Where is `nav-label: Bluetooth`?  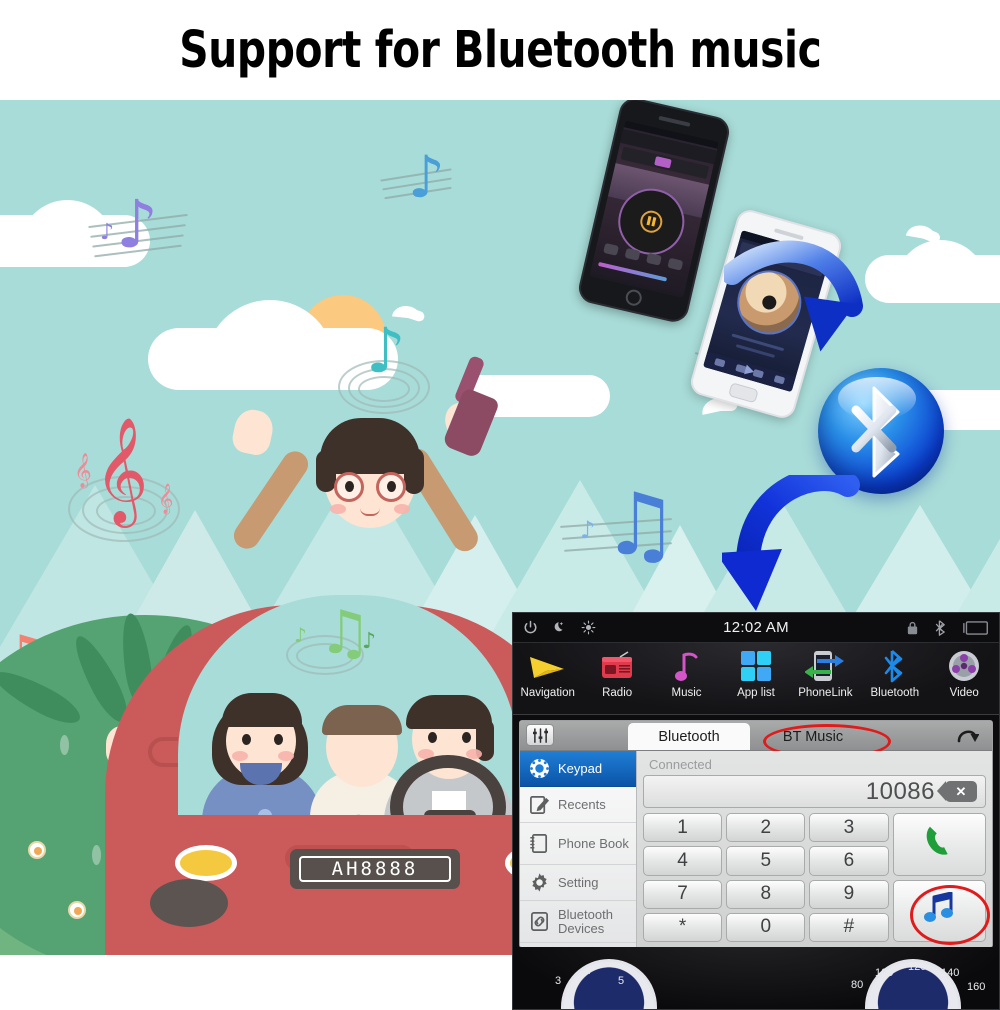
nav-label: Bluetooth is located at coordinates (895, 693).